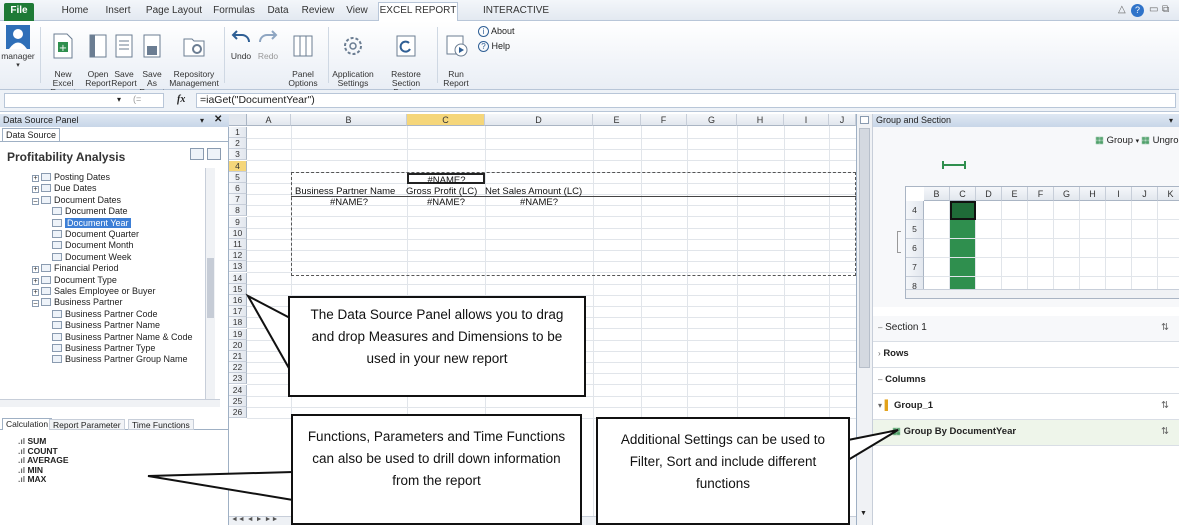 This screenshot has height=525, width=1179. I want to click on tree-item: Business Partner Name, so click(106, 325).